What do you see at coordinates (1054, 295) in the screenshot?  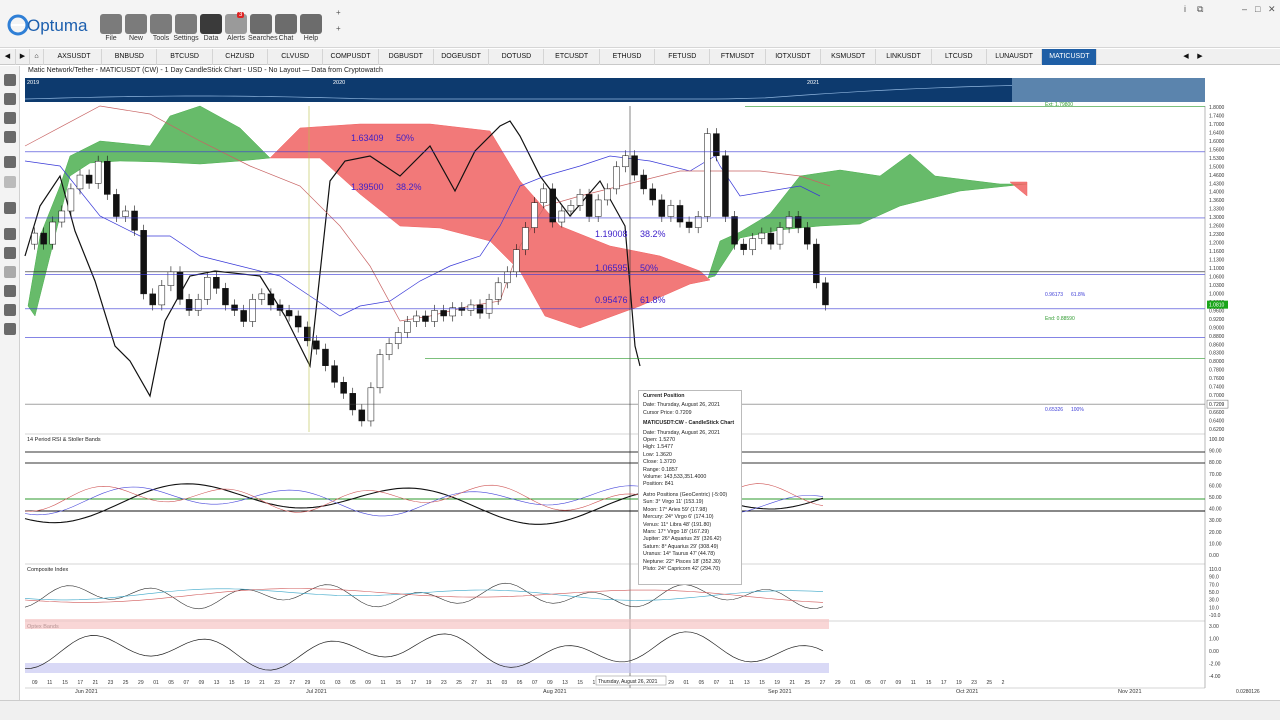 I see `extension-label: 0.96173` at bounding box center [1054, 295].